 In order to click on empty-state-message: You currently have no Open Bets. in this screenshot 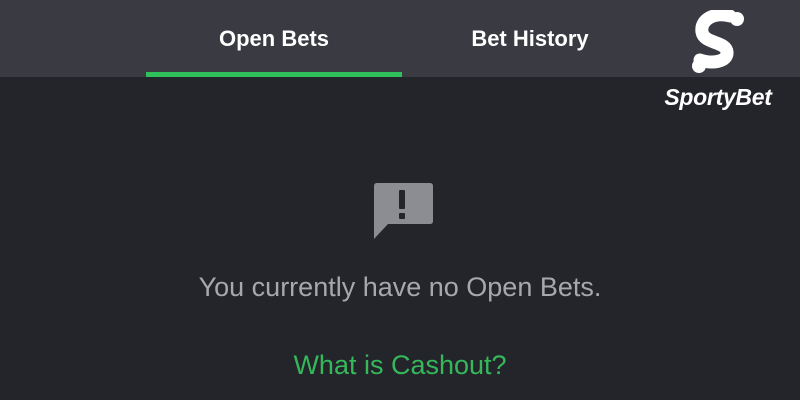, I will do `click(400, 287)`.